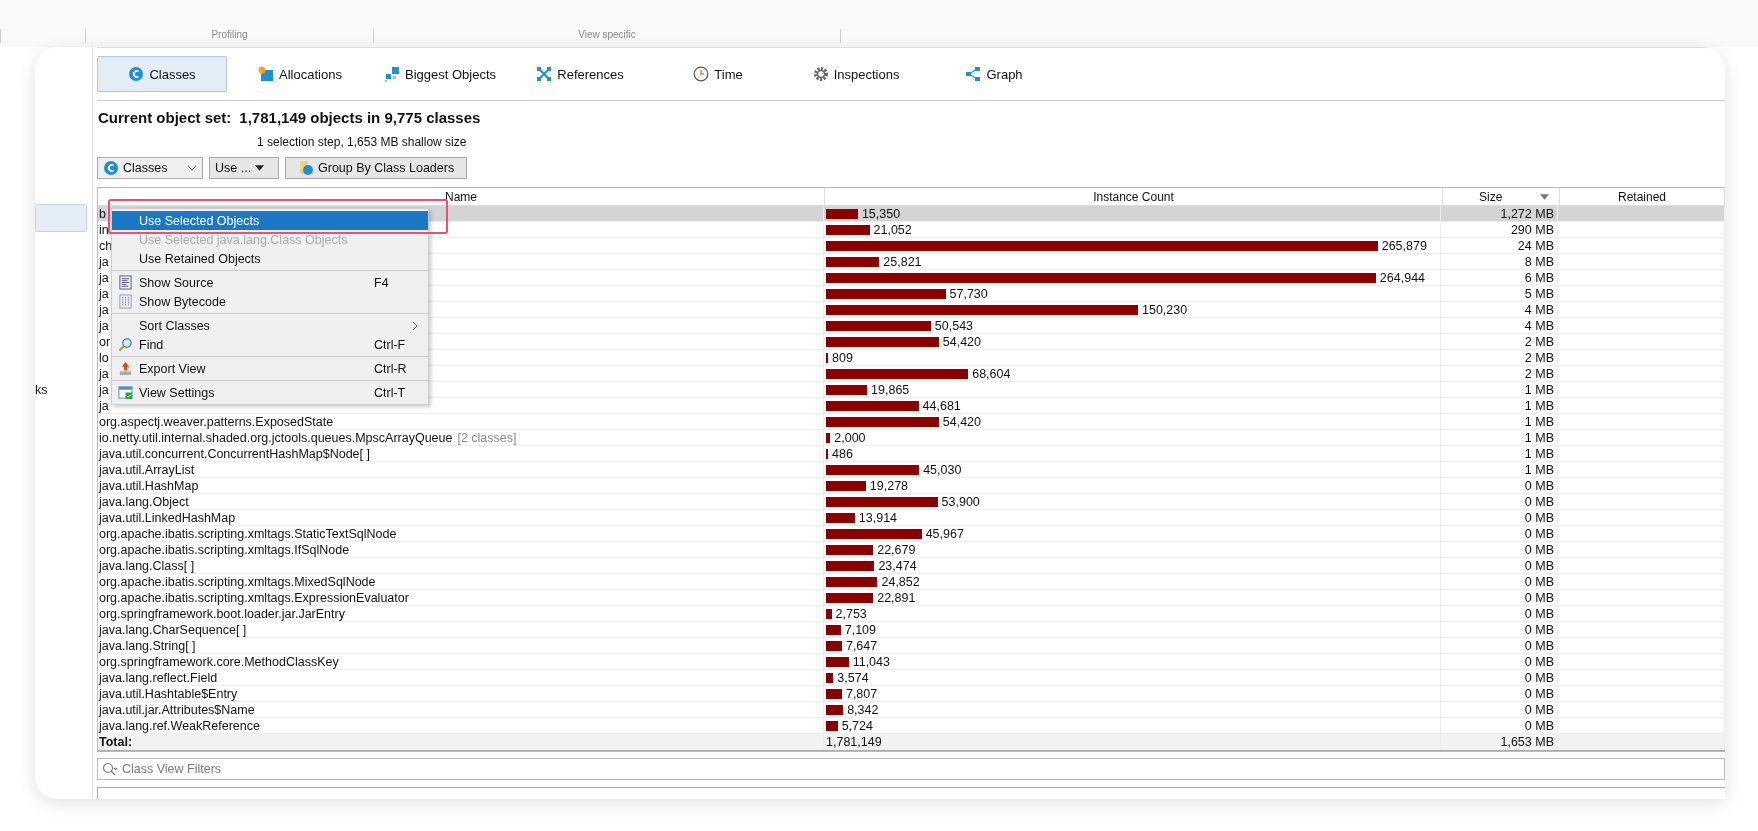 The height and width of the screenshot is (831, 1758). Describe the element at coordinates (1535, 245) in the screenshot. I see `size-value: 24 MB` at that location.